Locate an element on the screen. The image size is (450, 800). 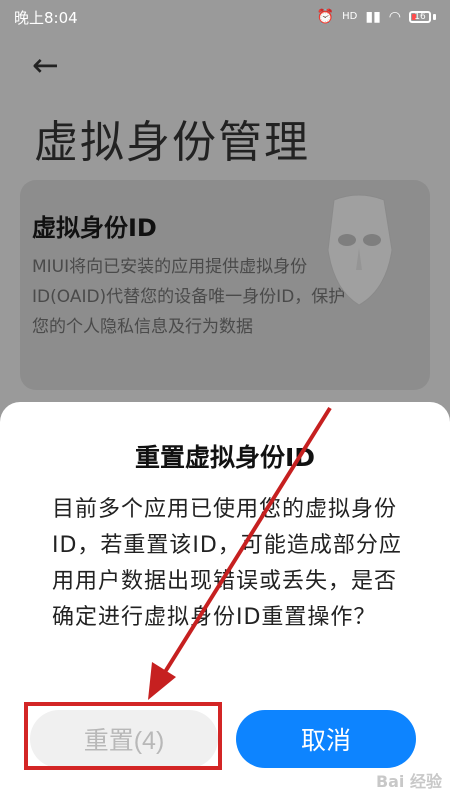
card-title: 虚拟身份ID is located at coordinates (94, 228).